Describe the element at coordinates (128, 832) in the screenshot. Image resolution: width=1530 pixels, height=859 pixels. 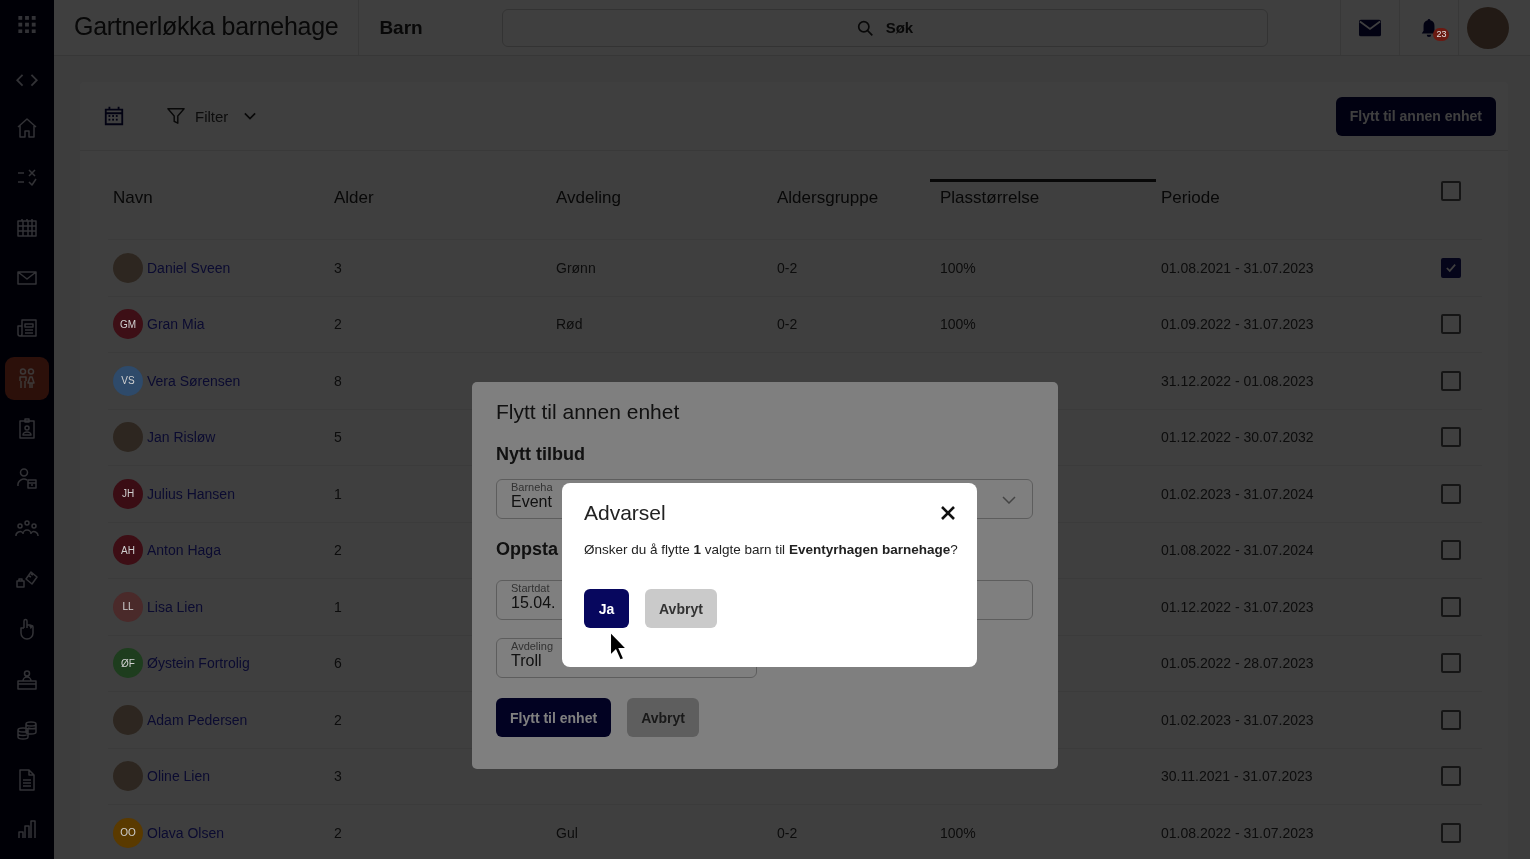
I see `initials-avatar: OO` at that location.